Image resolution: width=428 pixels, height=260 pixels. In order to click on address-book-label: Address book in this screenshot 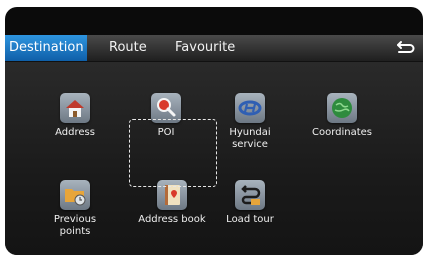, I will do `click(172, 219)`.